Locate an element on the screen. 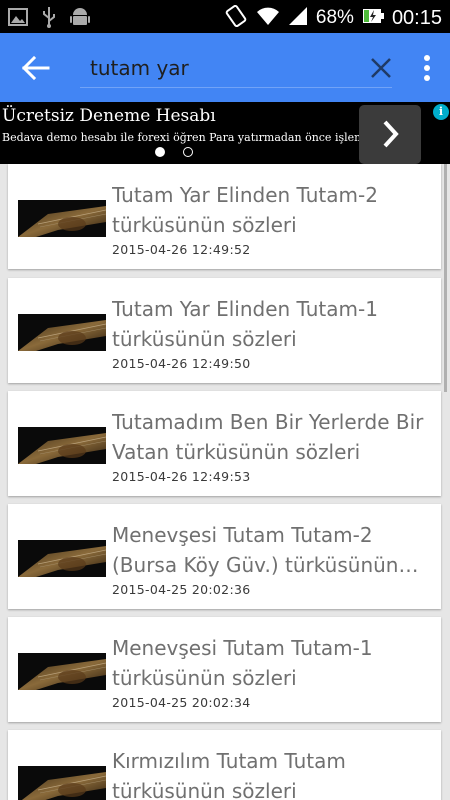  app-bar is located at coordinates (225, 67).